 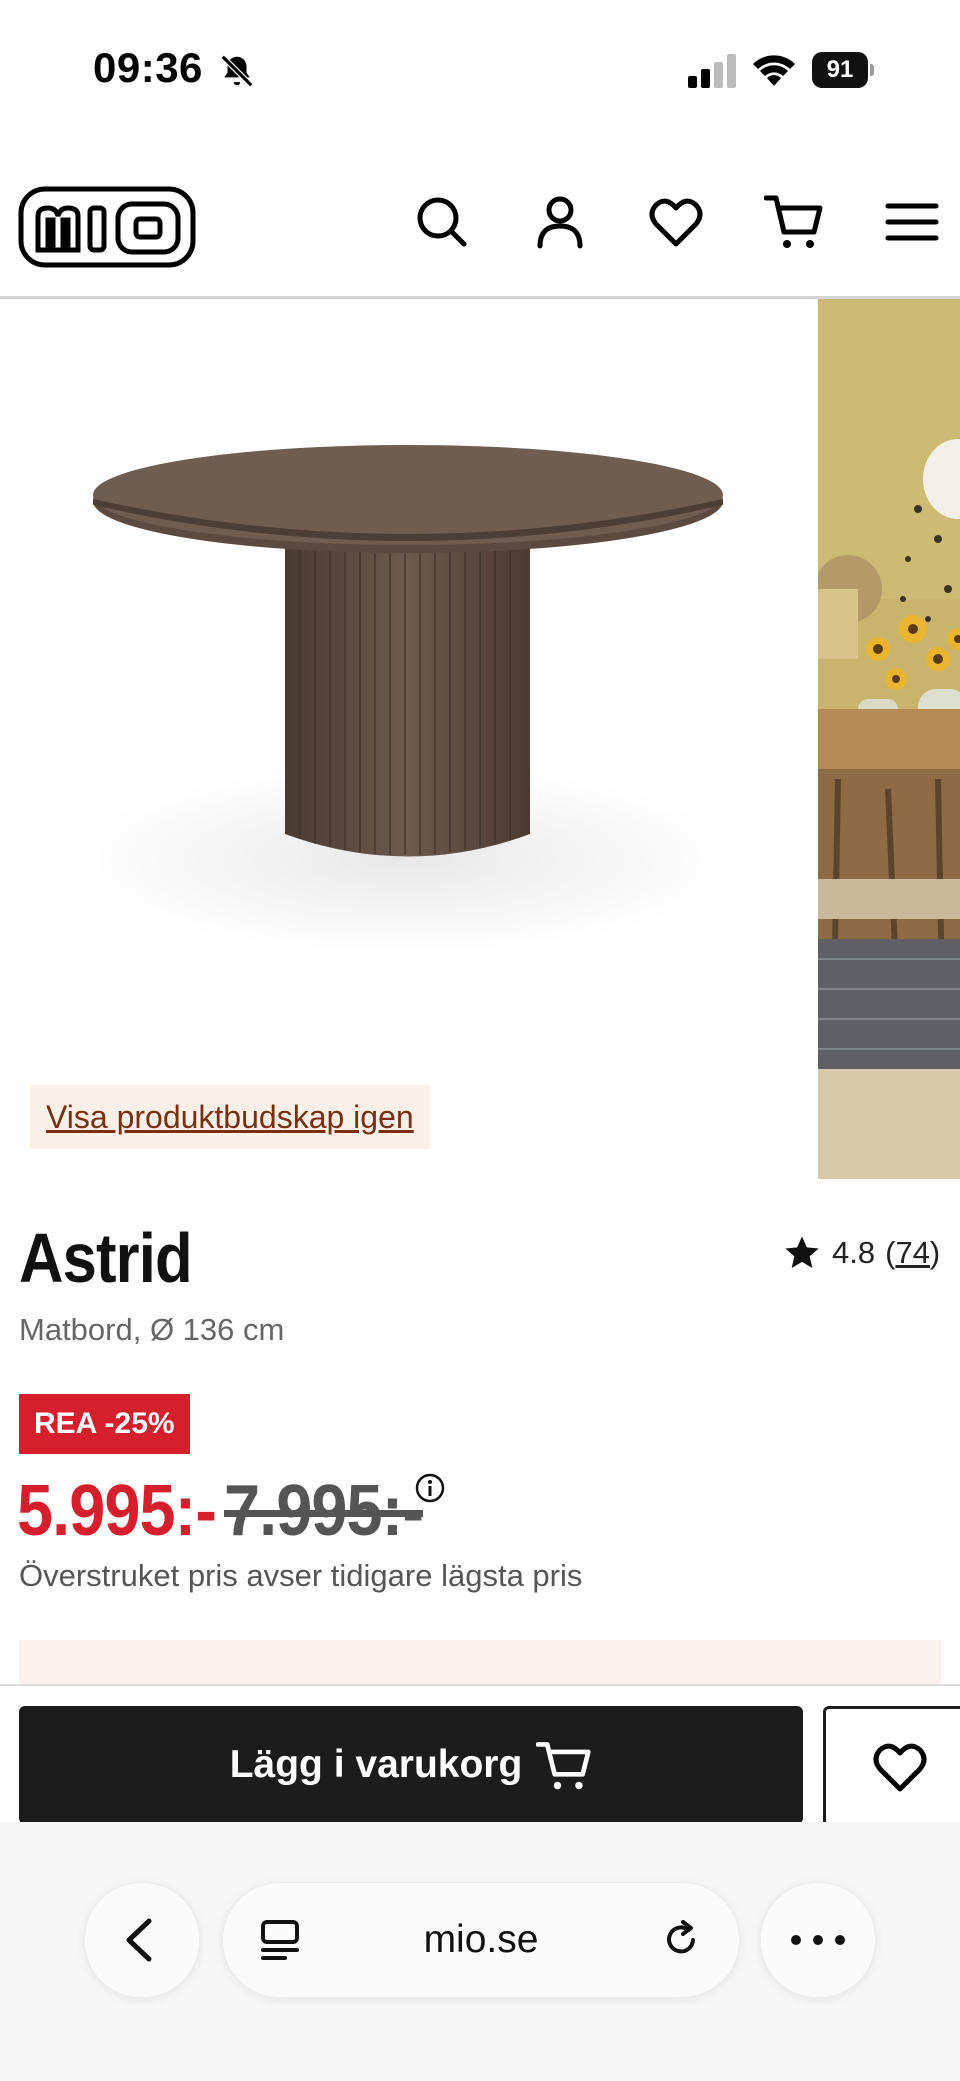 I want to click on old-price: 7.995:-, so click(x=324, y=1511).